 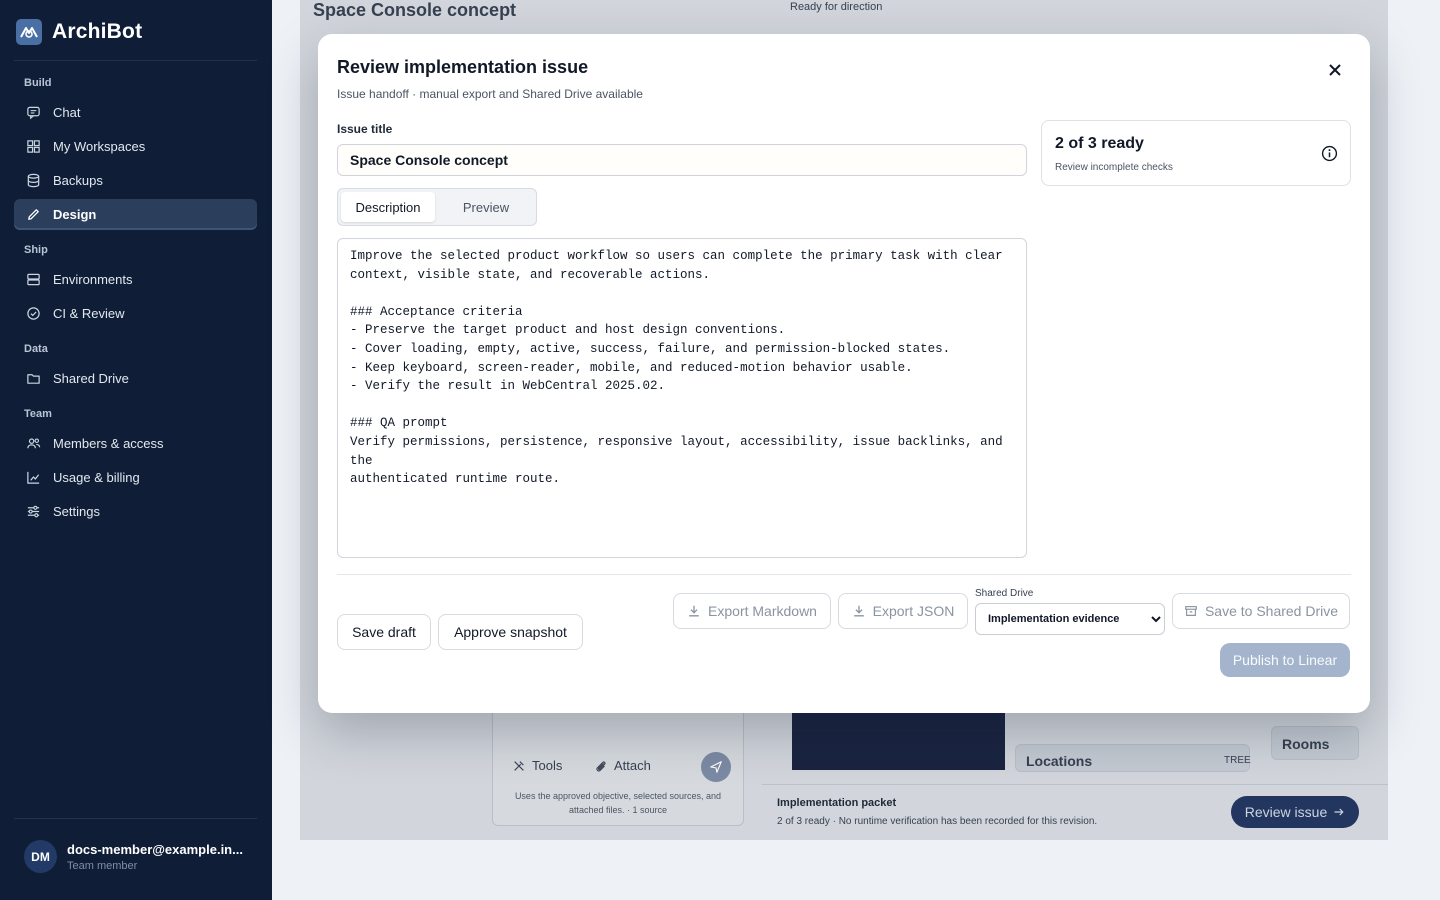 I want to click on save-to-shared-drive-button: Save to Shared Drive, so click(x=1261, y=611).